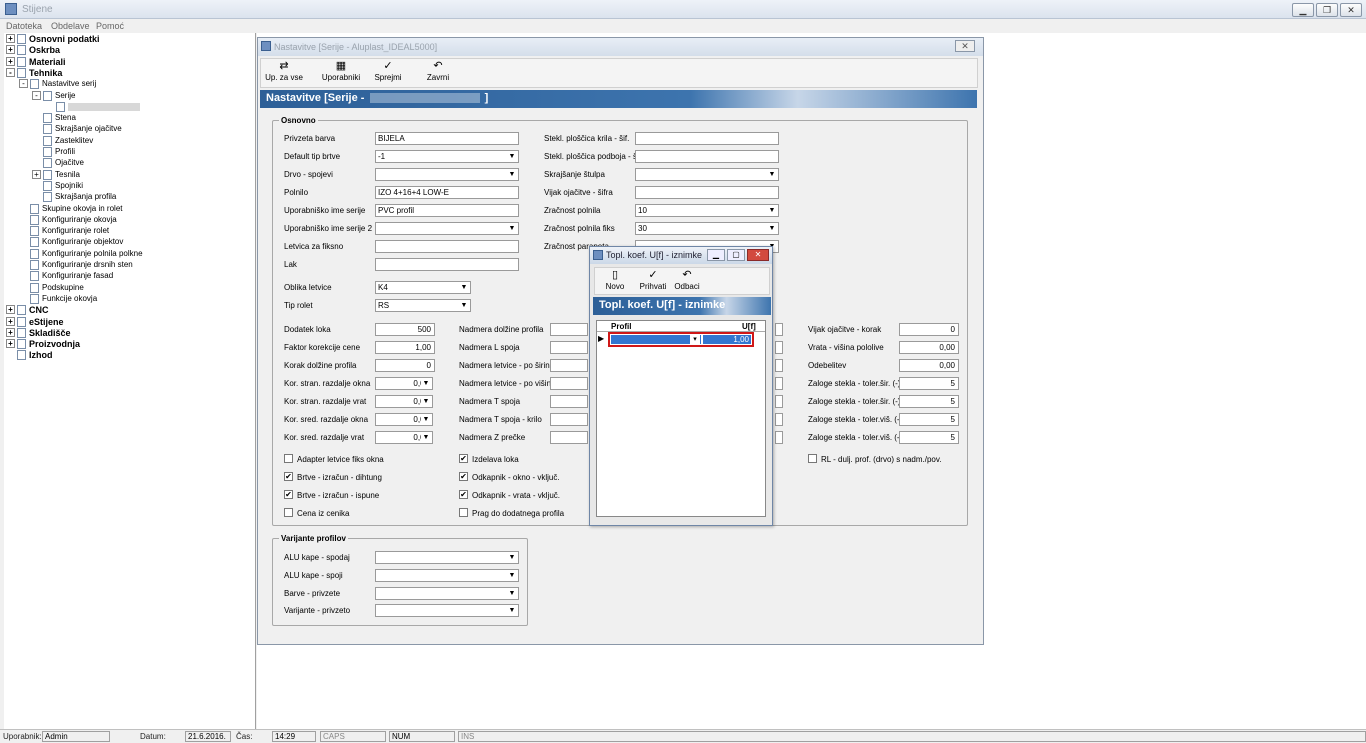  Describe the element at coordinates (929, 365) in the screenshot. I see `odebelitev-field: 0,00` at that location.